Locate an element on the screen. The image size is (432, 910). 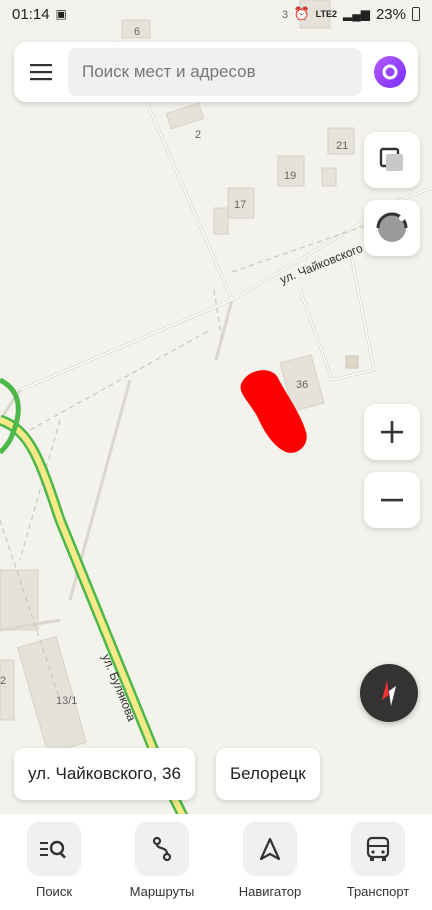
city-chip: Белорецк is located at coordinates (268, 774).